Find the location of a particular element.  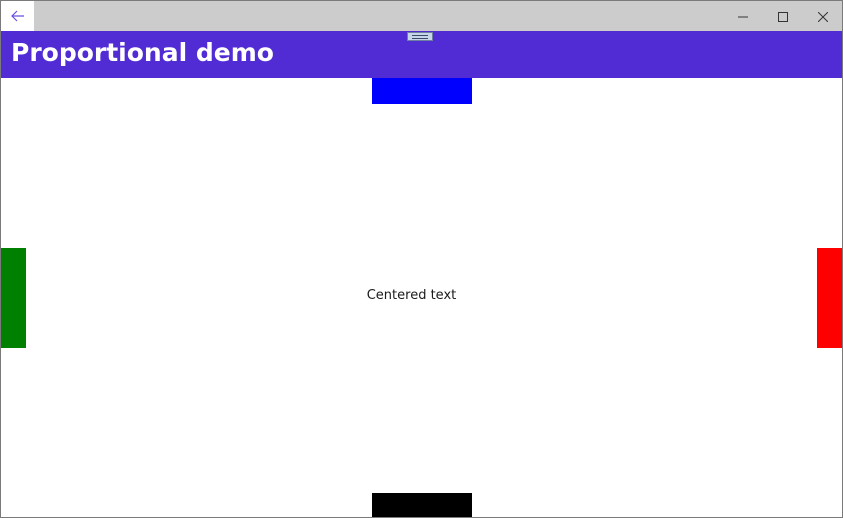

close-button is located at coordinates (822, 16).